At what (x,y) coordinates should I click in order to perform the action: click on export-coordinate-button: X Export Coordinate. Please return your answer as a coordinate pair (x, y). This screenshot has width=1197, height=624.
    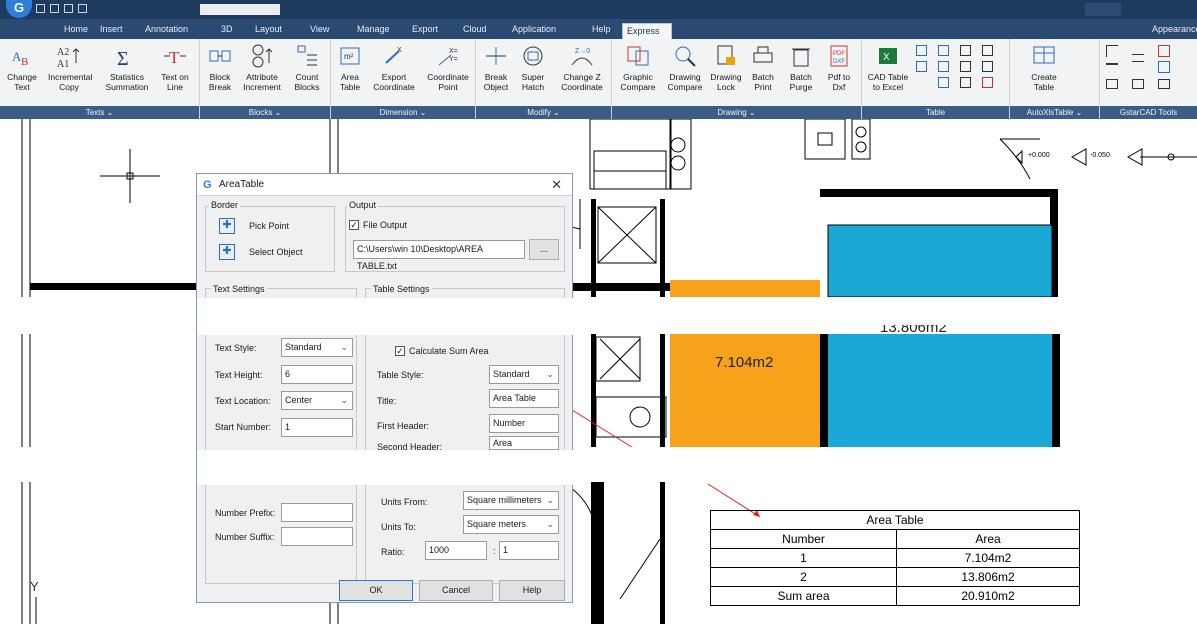
    Looking at the image, I should click on (394, 67).